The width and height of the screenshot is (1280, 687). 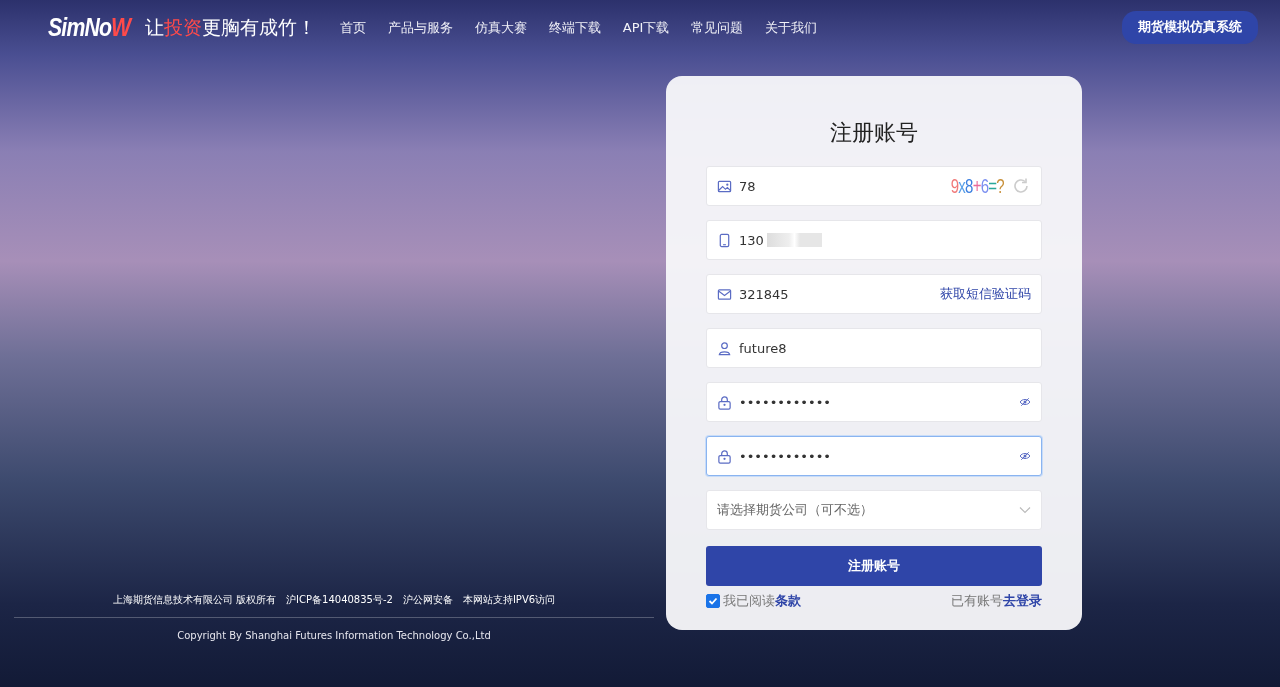 I want to click on system-button: 期货模拟仿真系统, so click(x=1190, y=27).